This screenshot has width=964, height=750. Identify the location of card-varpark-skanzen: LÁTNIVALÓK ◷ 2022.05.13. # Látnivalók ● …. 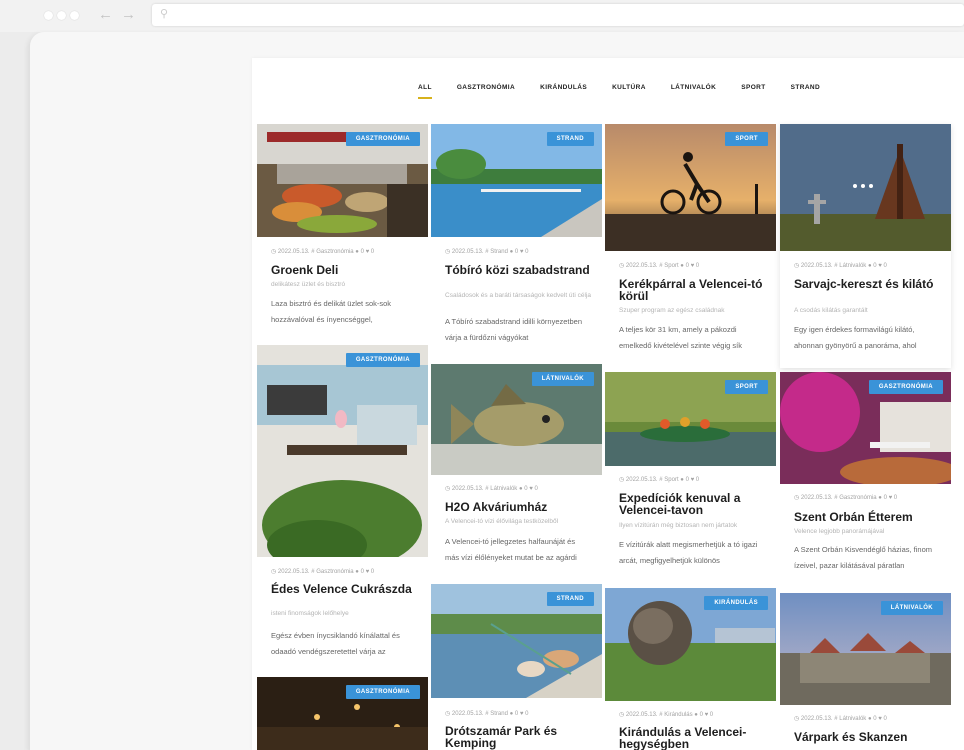
(865, 671).